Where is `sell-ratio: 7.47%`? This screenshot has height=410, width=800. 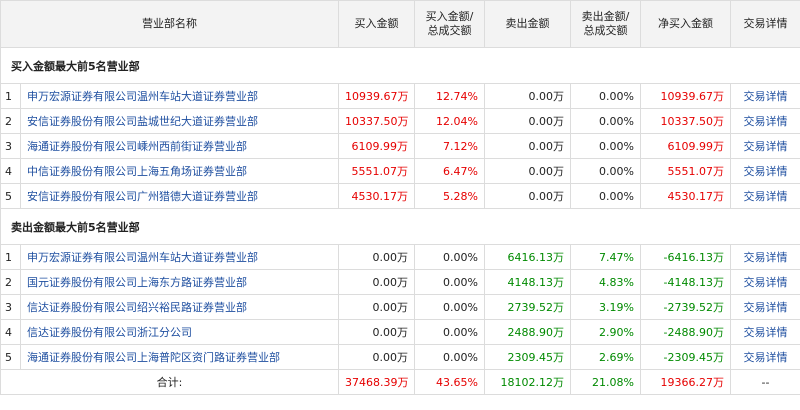
sell-ratio: 7.47% is located at coordinates (605, 257).